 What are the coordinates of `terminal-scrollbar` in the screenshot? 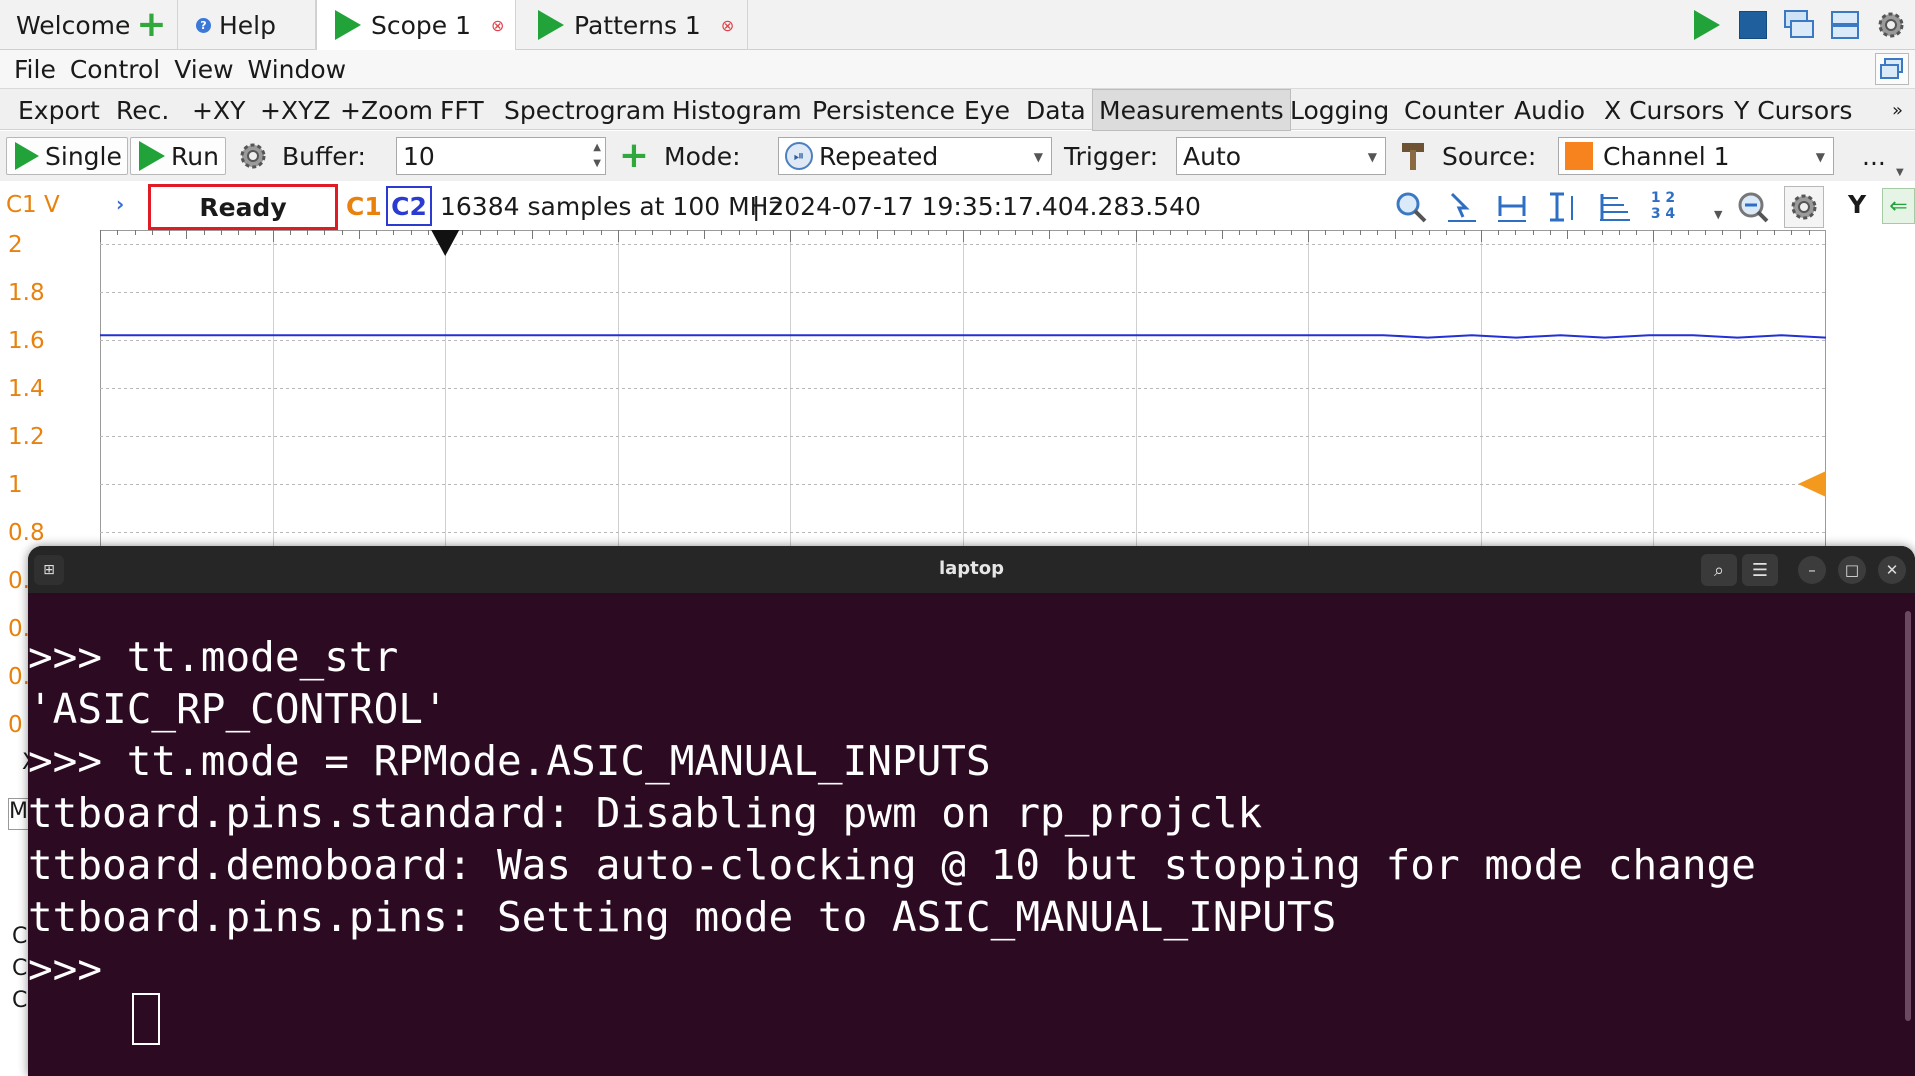 It's located at (1908, 816).